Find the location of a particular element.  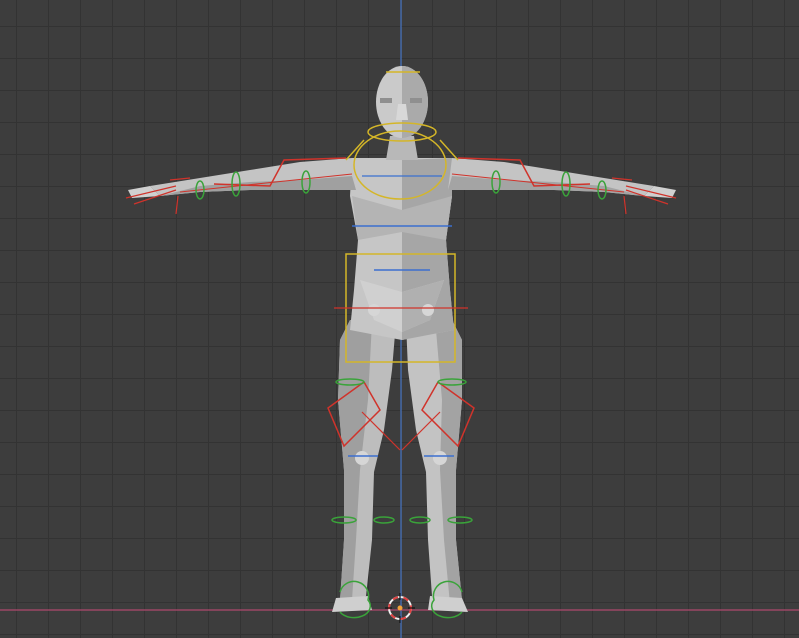

legs-mesh is located at coordinates (400, 466).